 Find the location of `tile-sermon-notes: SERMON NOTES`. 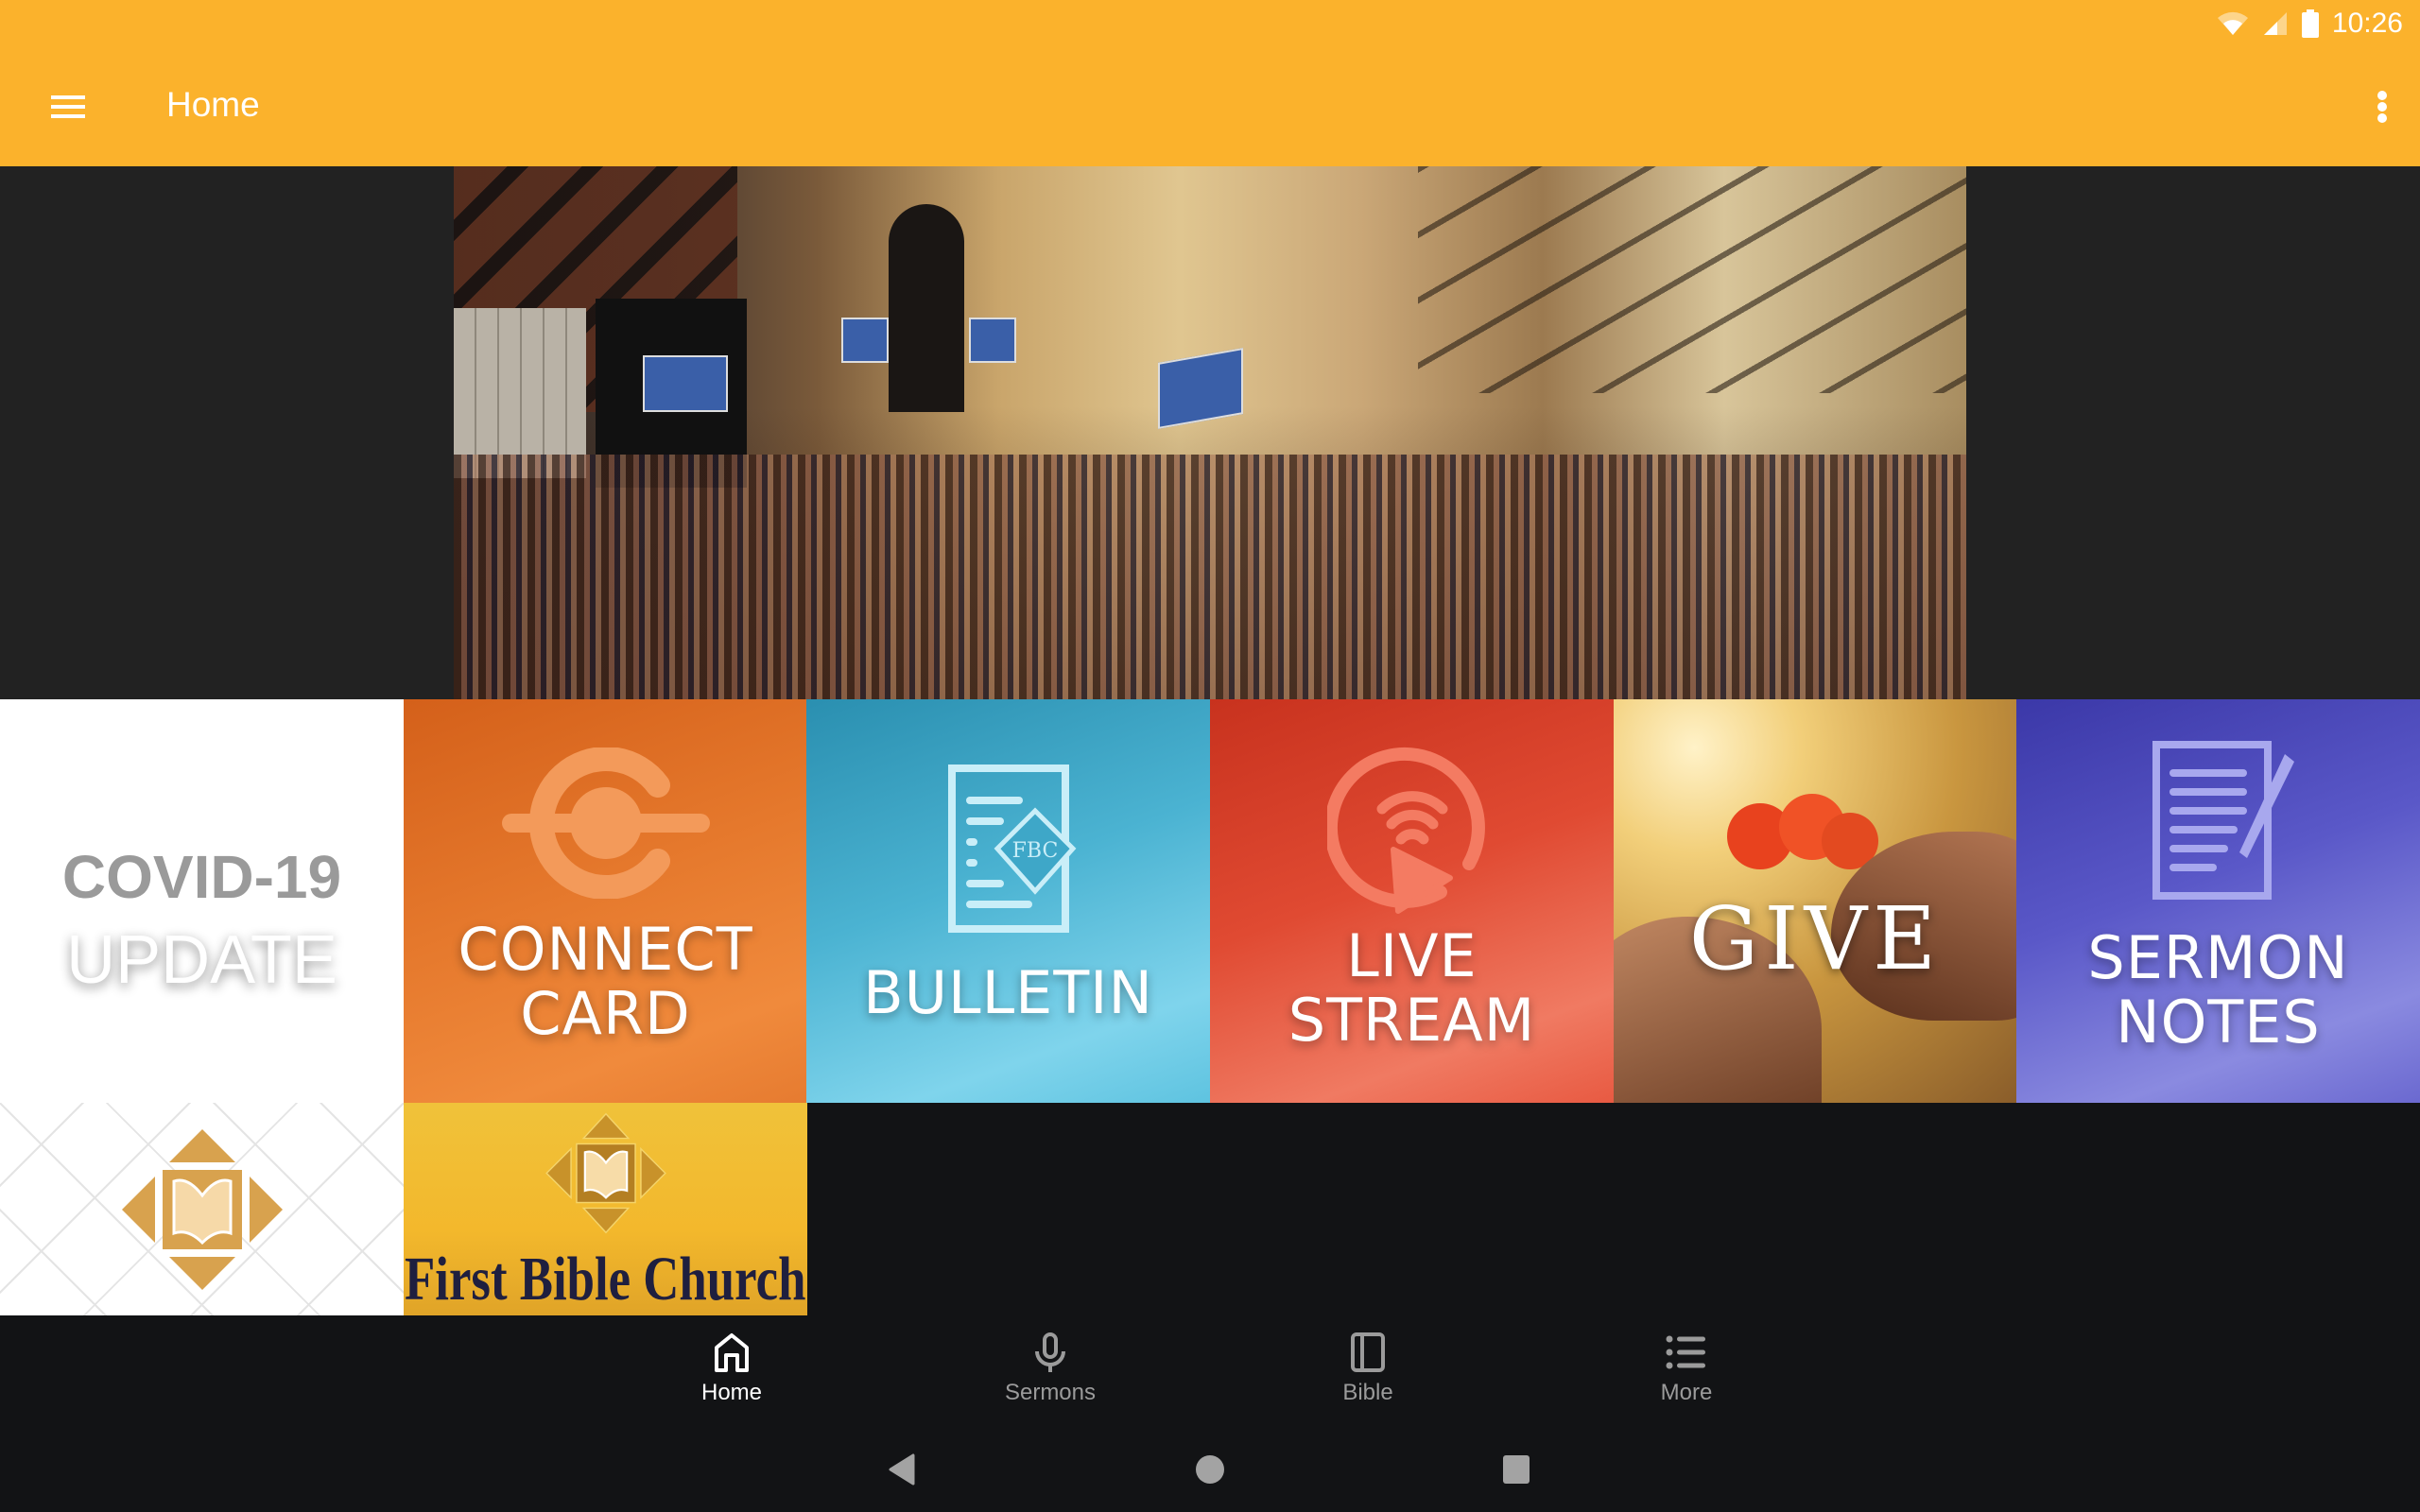

tile-sermon-notes: SERMON NOTES is located at coordinates (2218, 901).